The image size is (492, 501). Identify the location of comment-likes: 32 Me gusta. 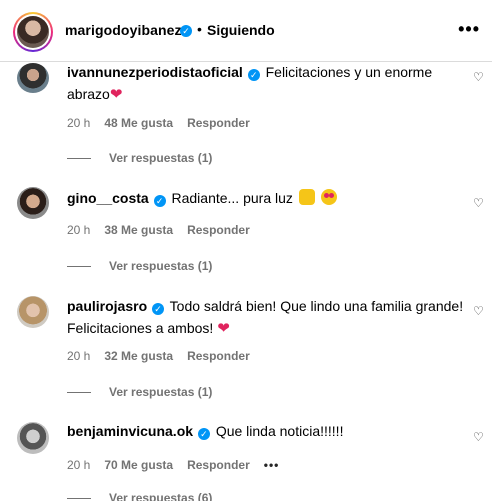
(138, 356).